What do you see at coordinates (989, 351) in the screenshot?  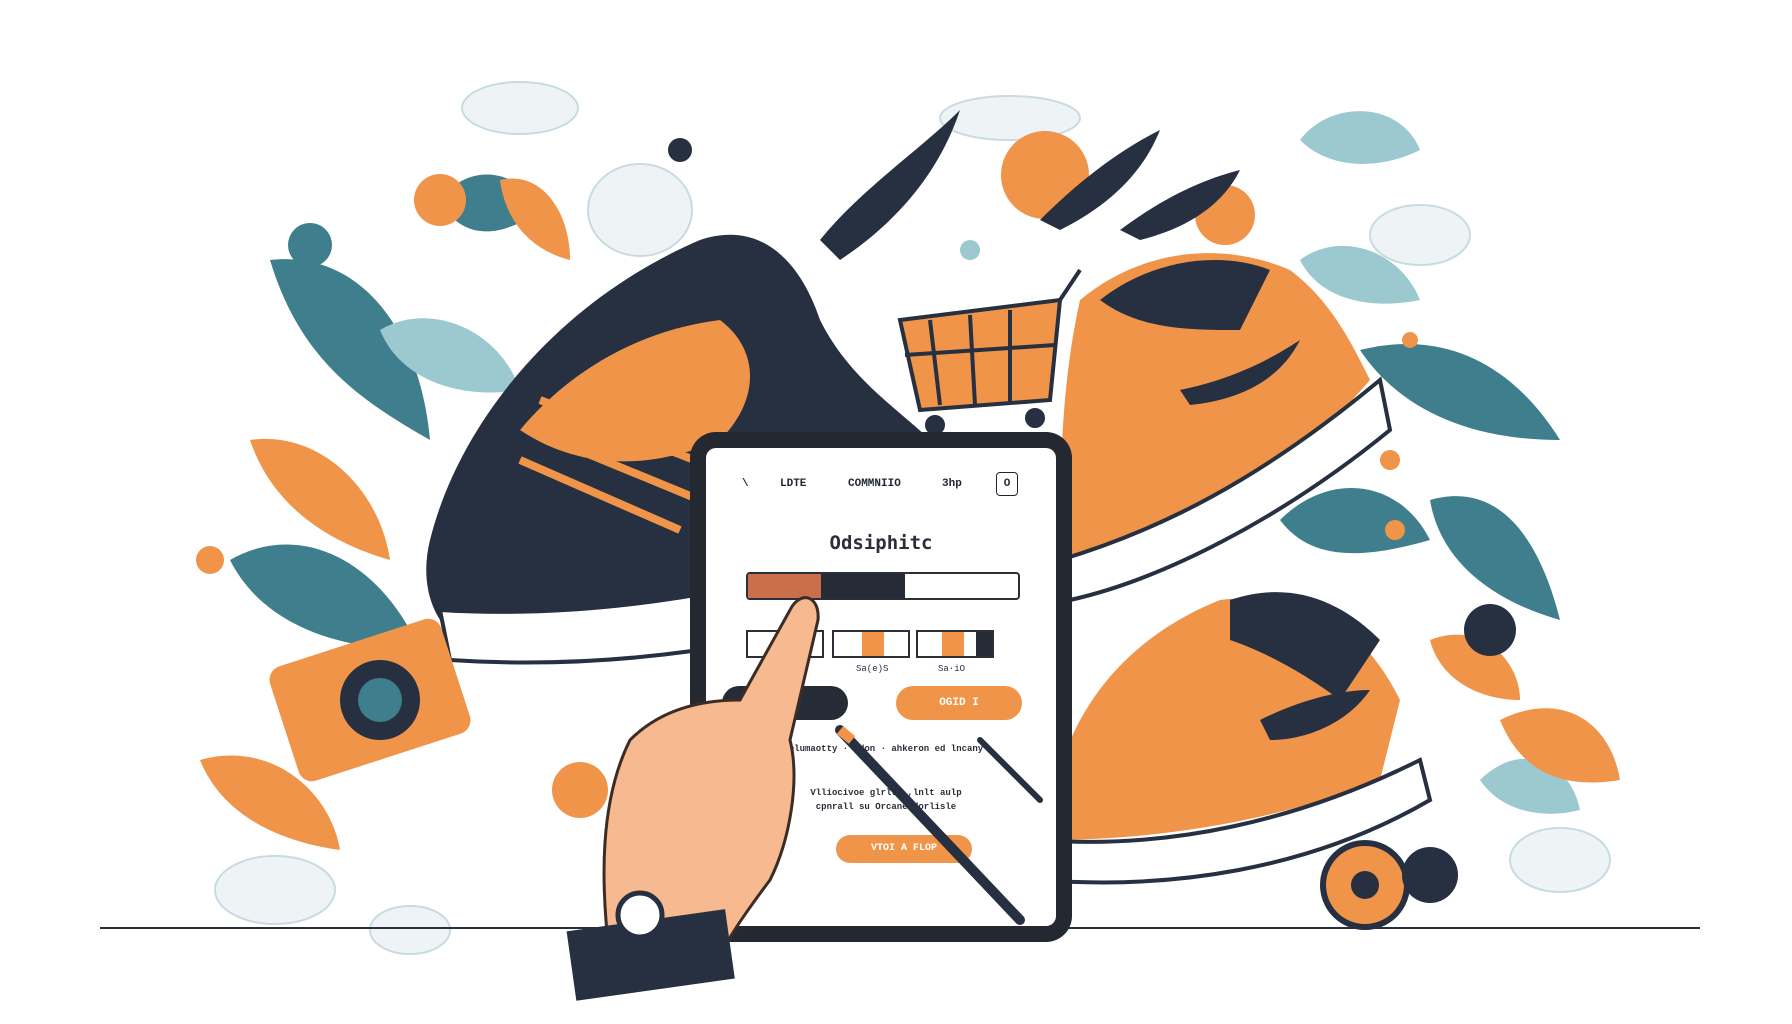 I see `shopping-cart-icon` at bounding box center [989, 351].